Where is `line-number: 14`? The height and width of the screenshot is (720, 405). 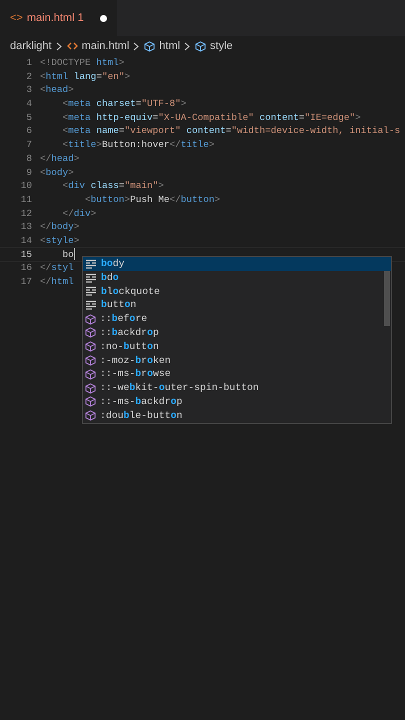 line-number: 14 is located at coordinates (26, 241).